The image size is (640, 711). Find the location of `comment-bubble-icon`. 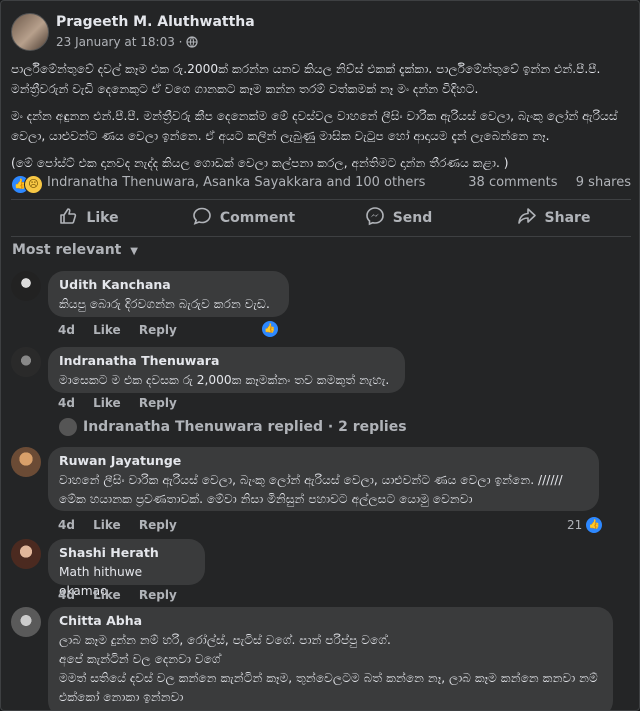

comment-bubble-icon is located at coordinates (202, 218).